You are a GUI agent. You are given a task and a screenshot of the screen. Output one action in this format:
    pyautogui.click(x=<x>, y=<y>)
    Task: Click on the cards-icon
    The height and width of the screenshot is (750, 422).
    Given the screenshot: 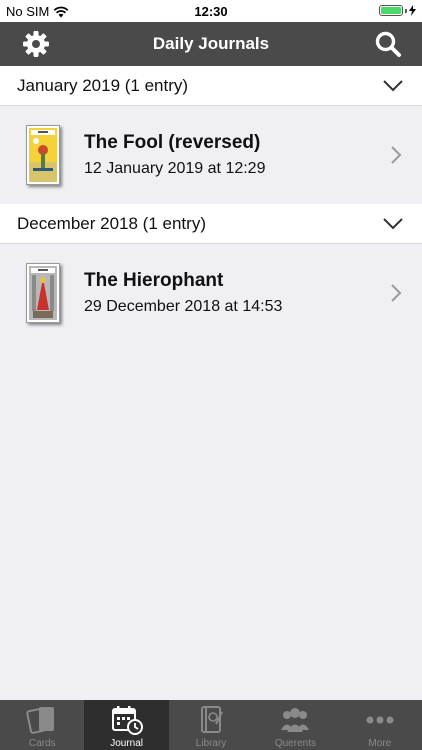 What is the action you would take?
    pyautogui.click(x=40, y=720)
    